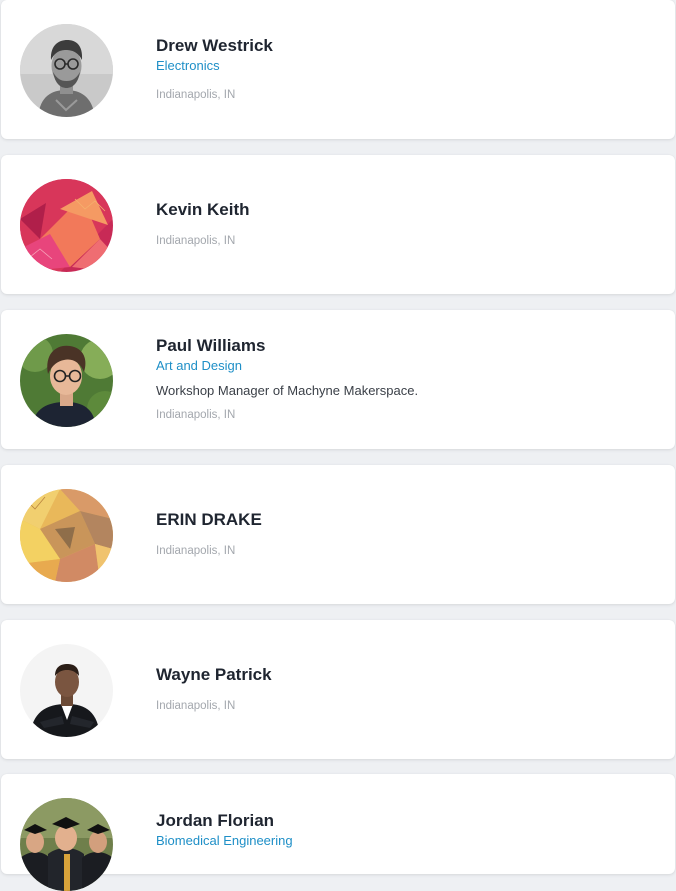 Image resolution: width=676 pixels, height=891 pixels. I want to click on profile-info: Wayne Patrick Indianapolis, IN, so click(405, 689).